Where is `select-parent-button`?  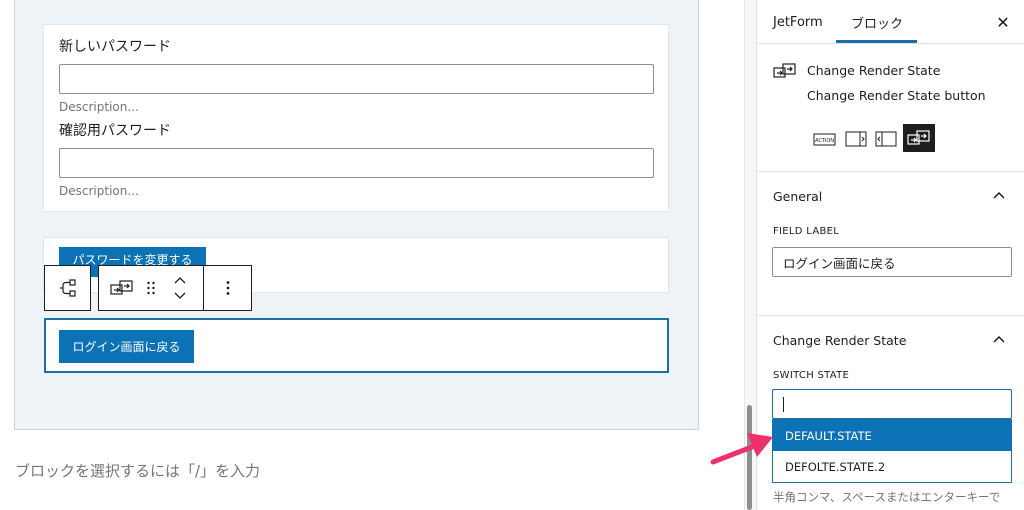 select-parent-button is located at coordinates (67, 288).